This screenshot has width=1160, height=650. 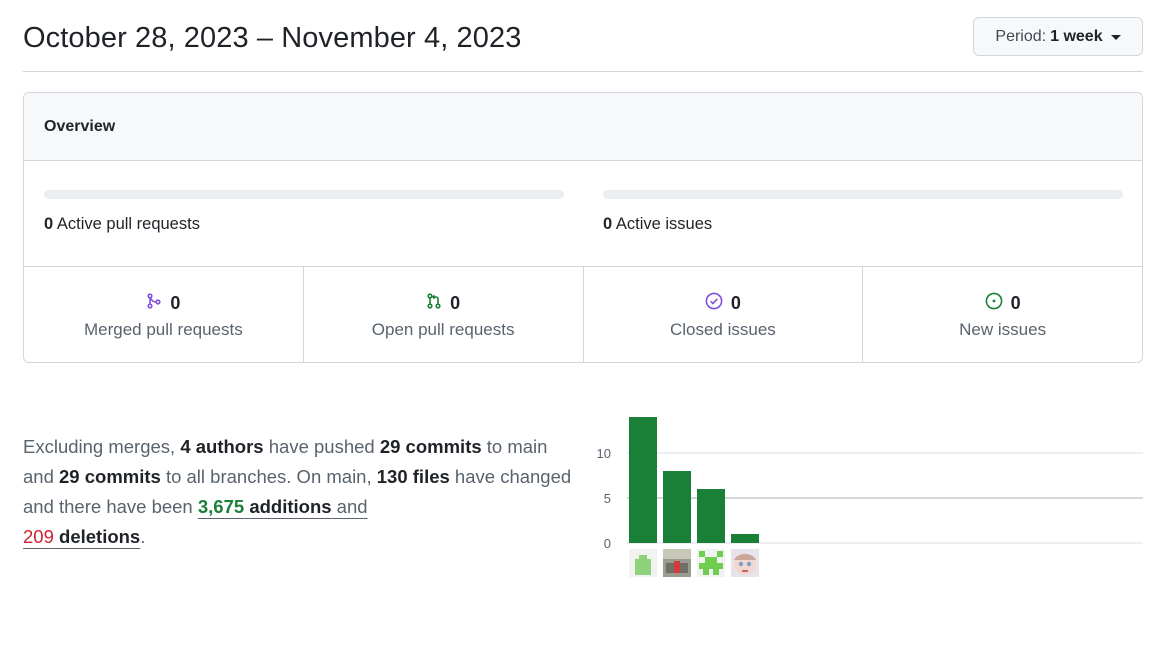 I want to click on active-pull-requests-link: 0 Active pull requests, so click(x=122, y=224).